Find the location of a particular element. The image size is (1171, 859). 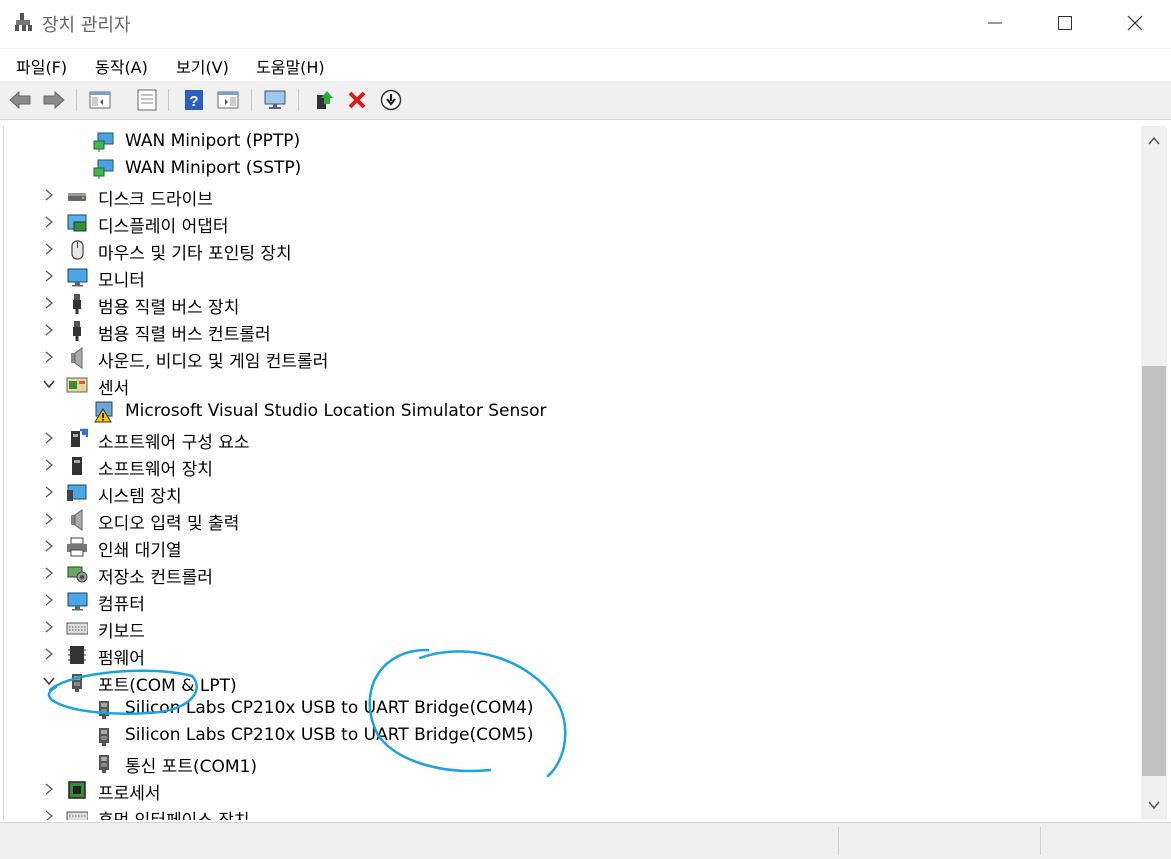

menu-action: 동작(A) is located at coordinates (121, 66).